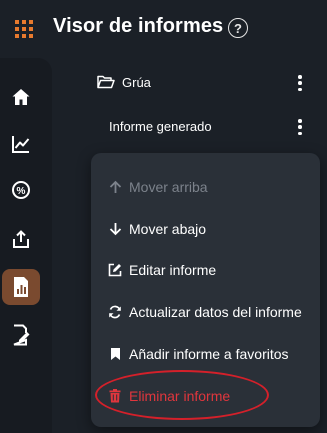  I want to click on rail-analytics-button, so click(21, 144).